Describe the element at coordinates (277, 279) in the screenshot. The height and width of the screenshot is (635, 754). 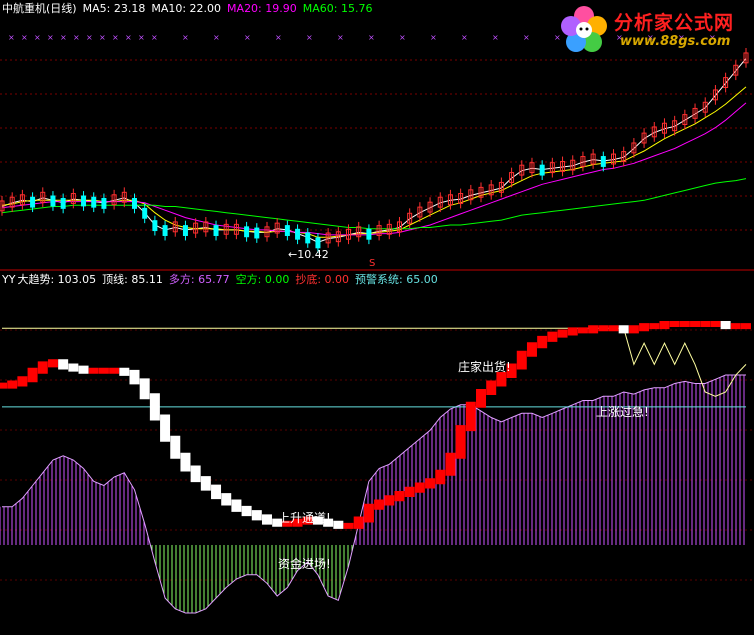
I see `bear-value: 0.00` at that location.